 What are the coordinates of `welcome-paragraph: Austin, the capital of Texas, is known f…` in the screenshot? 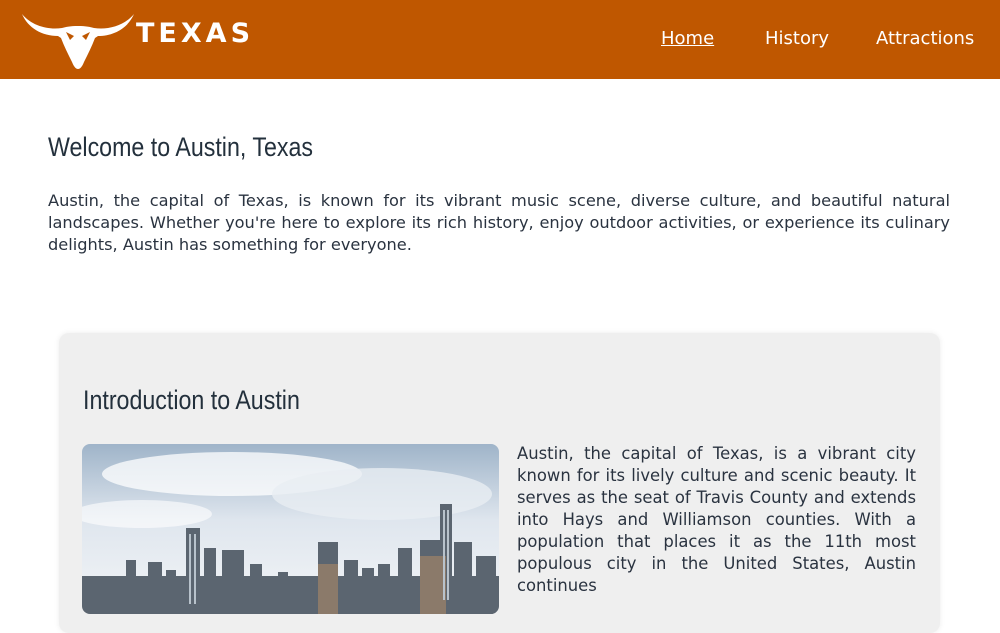 It's located at (499, 222).